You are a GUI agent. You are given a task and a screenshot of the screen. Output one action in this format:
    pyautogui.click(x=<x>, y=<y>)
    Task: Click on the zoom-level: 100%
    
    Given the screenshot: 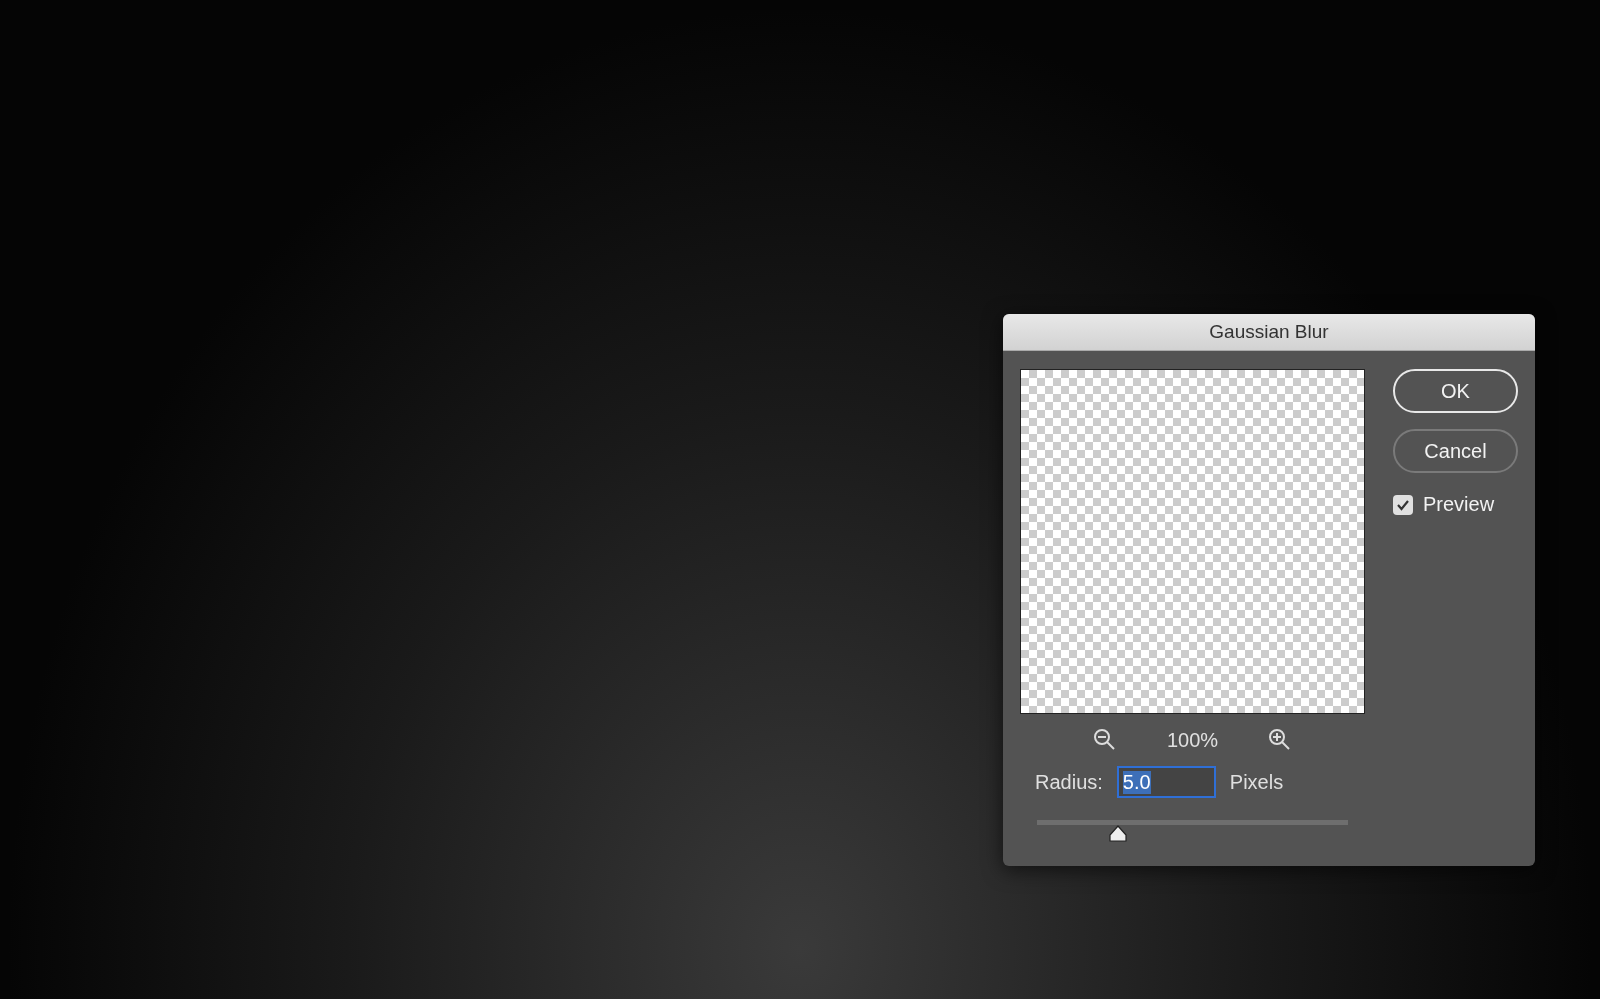 What is the action you would take?
    pyautogui.click(x=1192, y=740)
    